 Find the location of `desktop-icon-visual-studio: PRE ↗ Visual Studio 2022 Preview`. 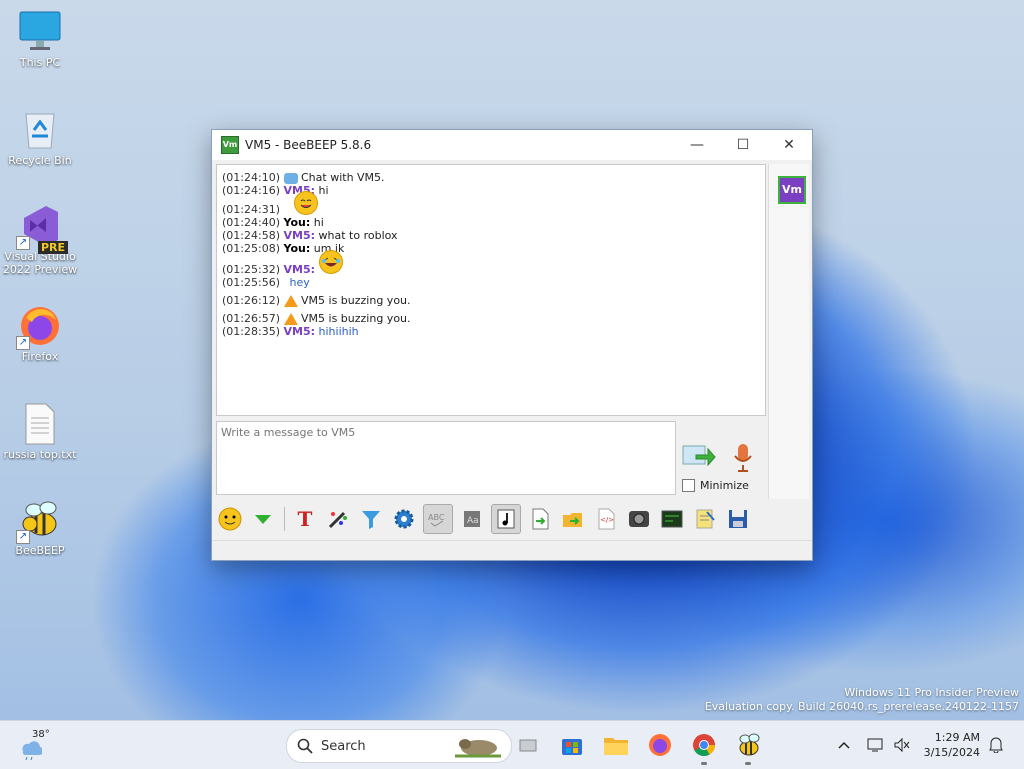

desktop-icon-visual-studio: PRE ↗ Visual Studio 2022 Preview is located at coordinates (40, 240).